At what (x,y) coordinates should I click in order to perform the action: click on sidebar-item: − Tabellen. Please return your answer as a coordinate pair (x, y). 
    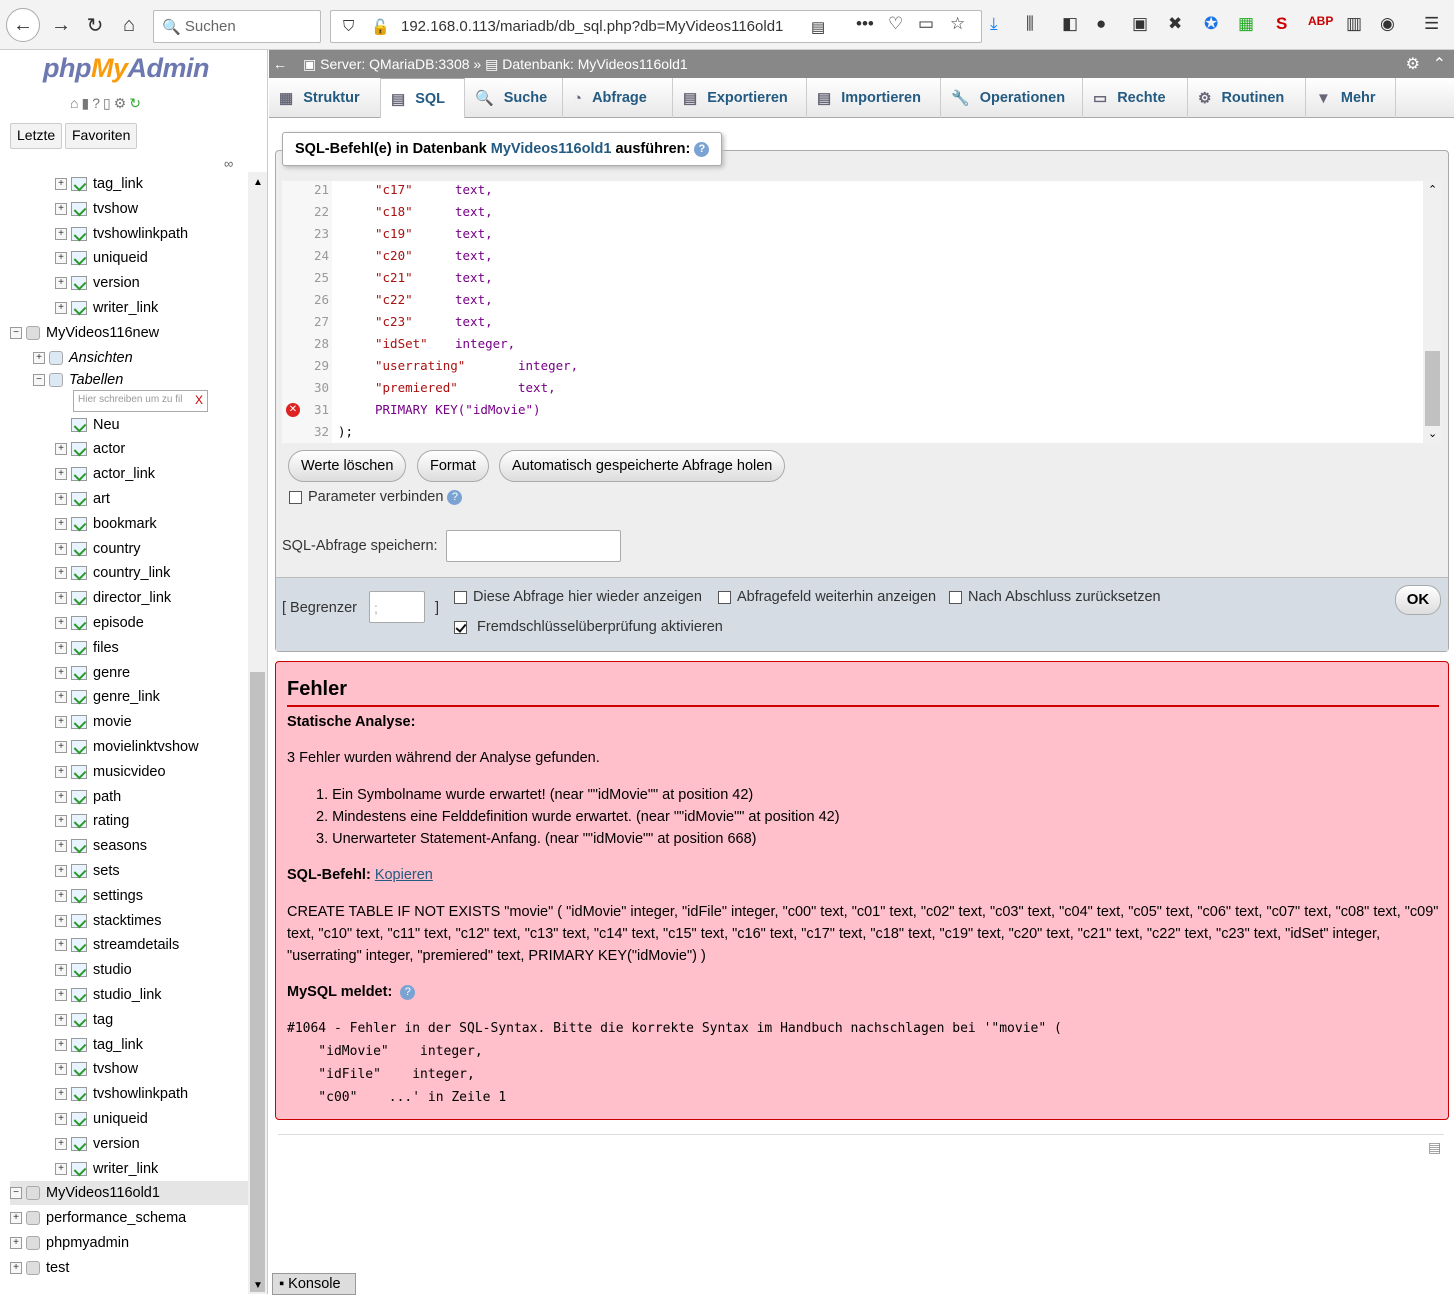
    Looking at the image, I should click on (140, 380).